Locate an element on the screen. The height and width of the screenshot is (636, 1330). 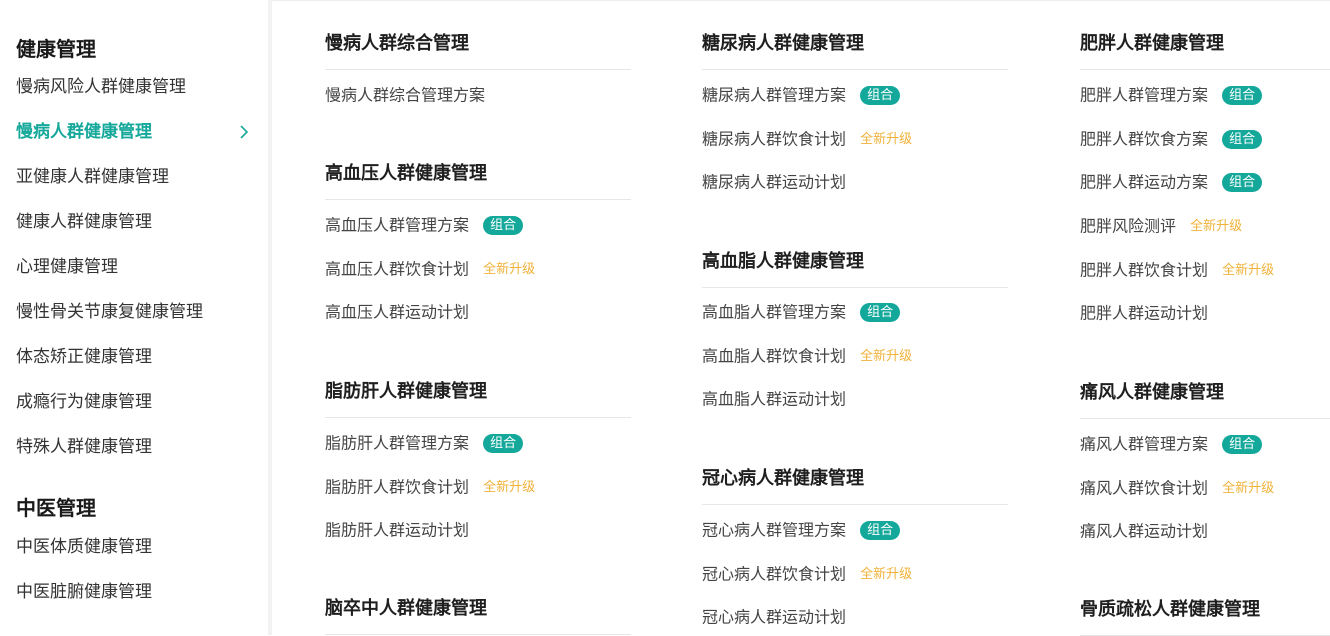
sidebar-item-chronic: 慢病人群健康管理 is located at coordinates (134, 132).